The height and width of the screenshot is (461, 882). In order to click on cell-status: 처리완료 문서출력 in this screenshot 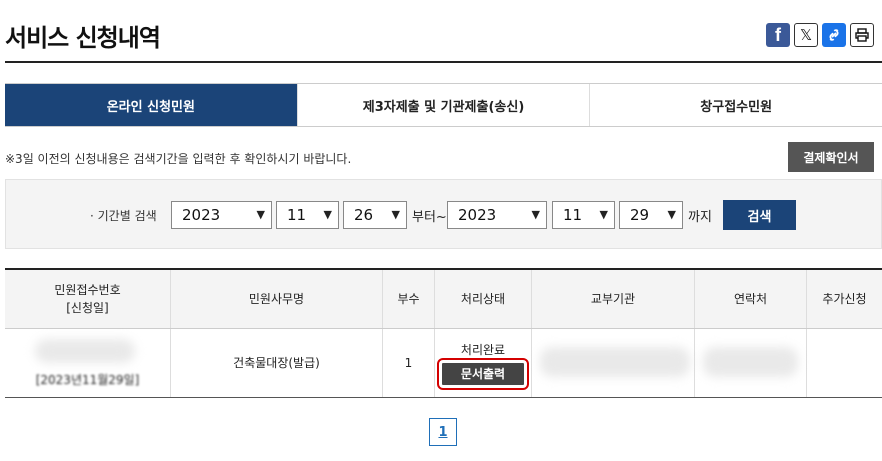, I will do `click(482, 363)`.